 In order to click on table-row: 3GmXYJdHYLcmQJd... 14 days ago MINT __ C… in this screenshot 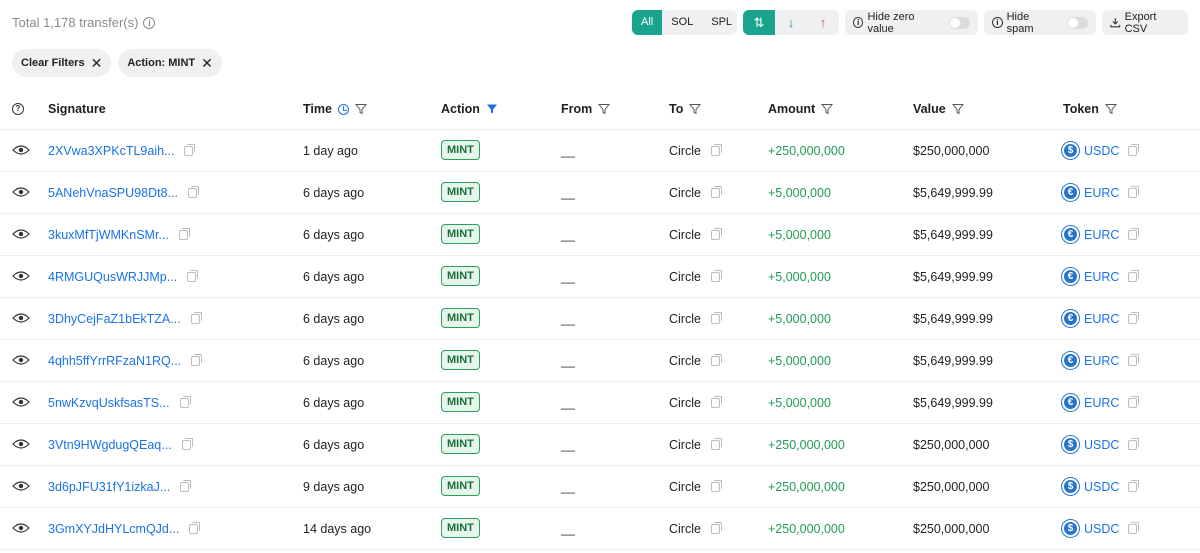, I will do `click(600, 529)`.